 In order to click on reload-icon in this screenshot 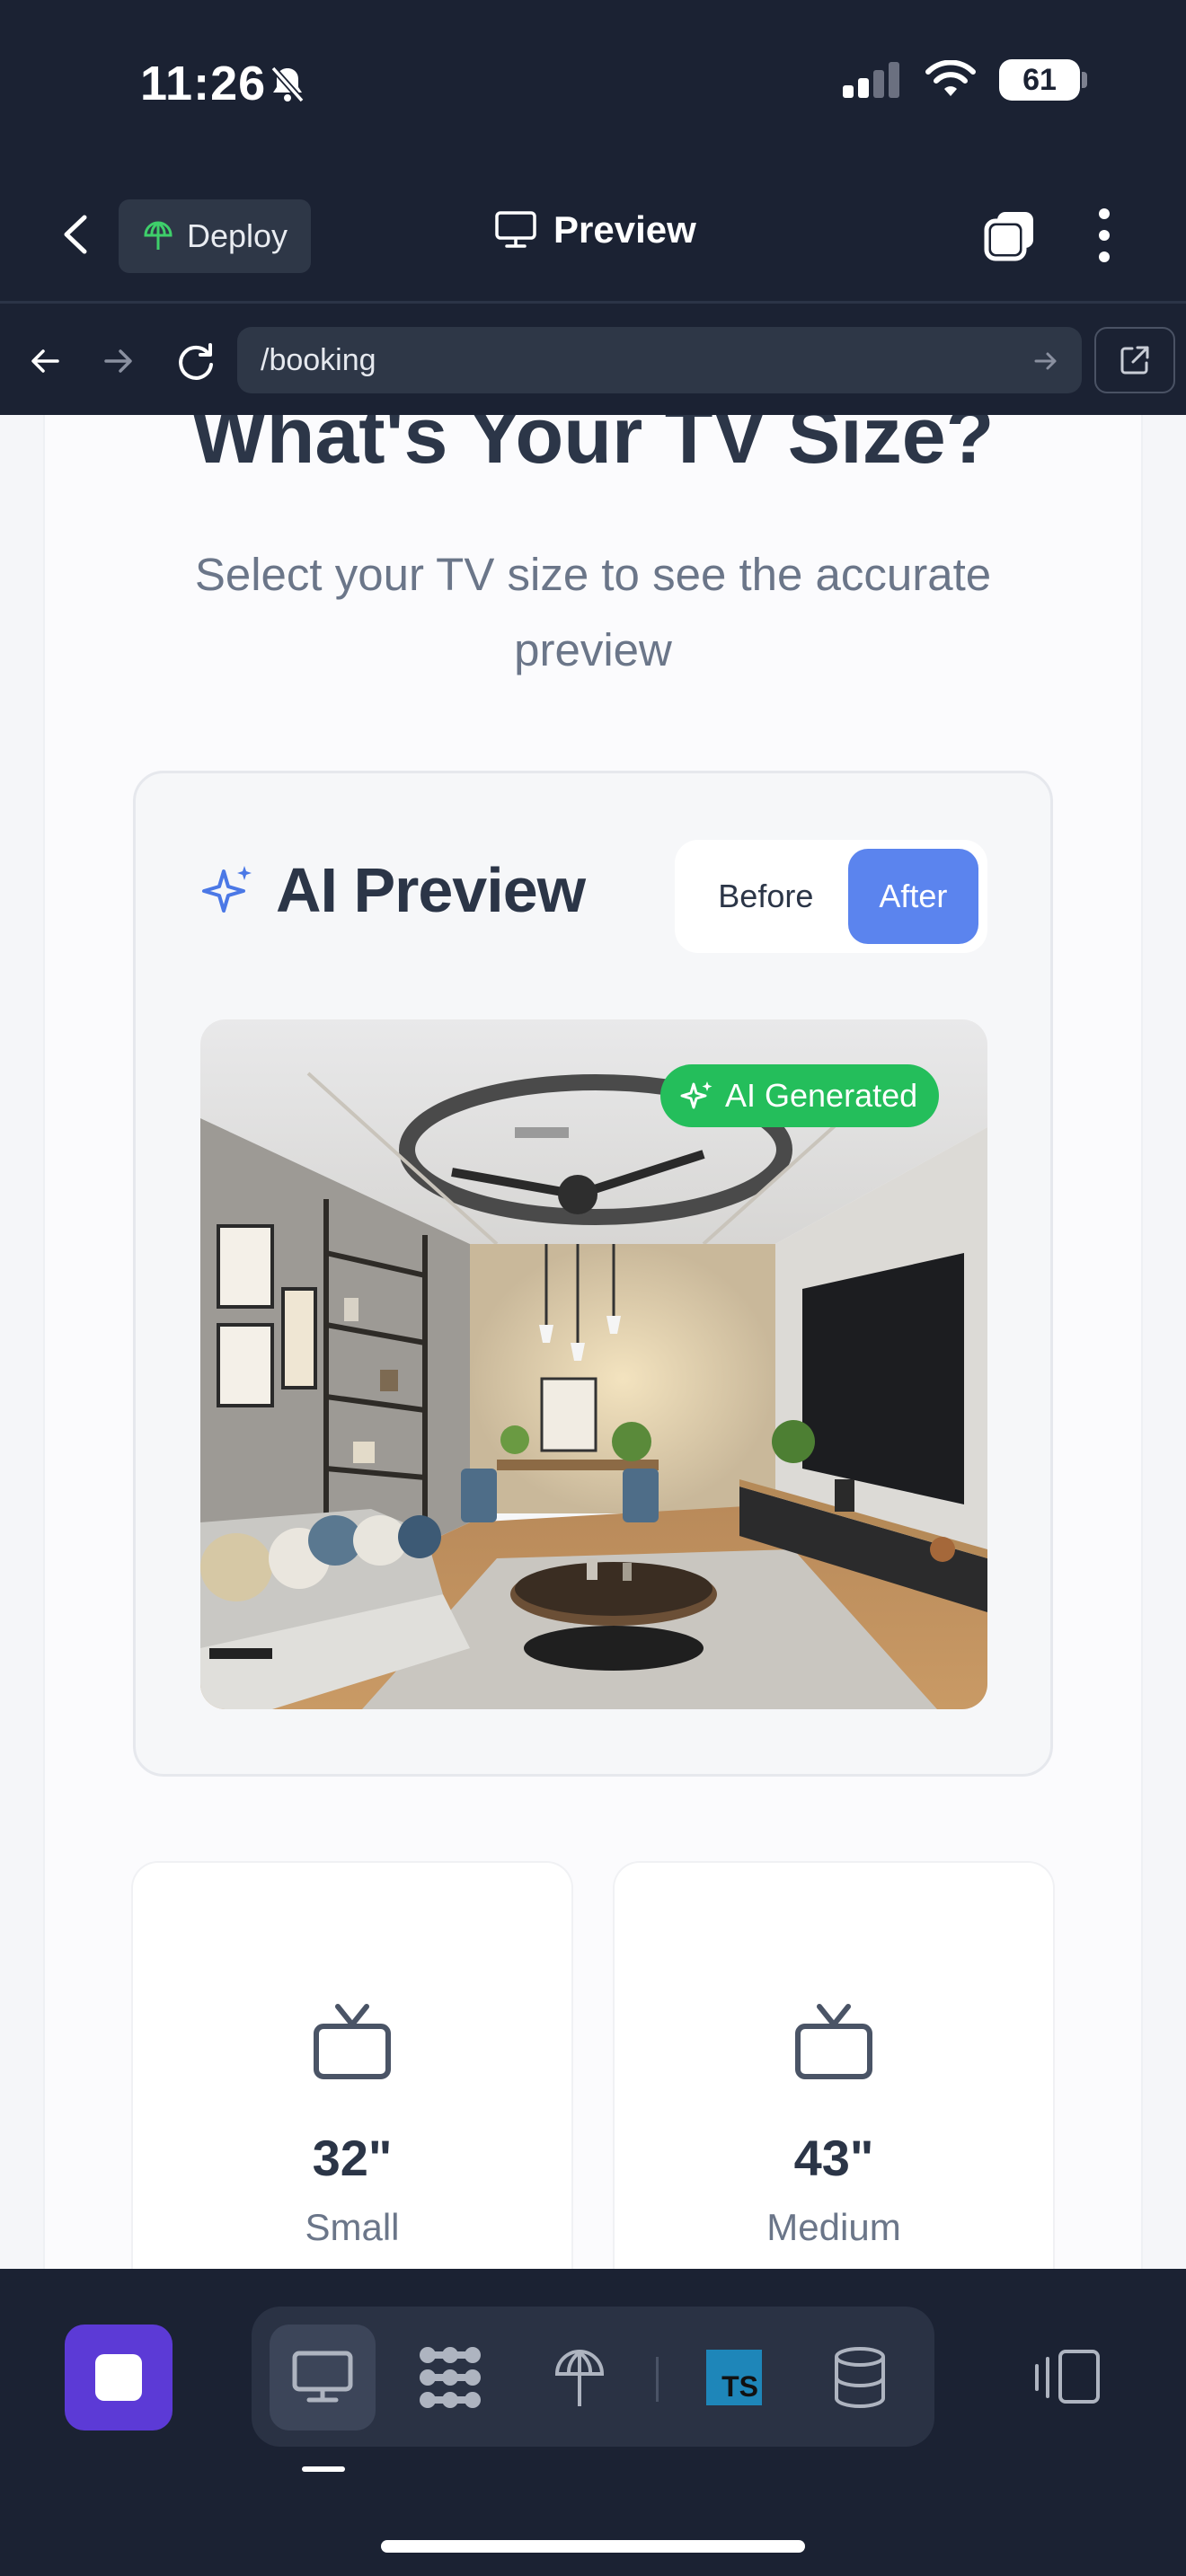, I will do `click(195, 361)`.